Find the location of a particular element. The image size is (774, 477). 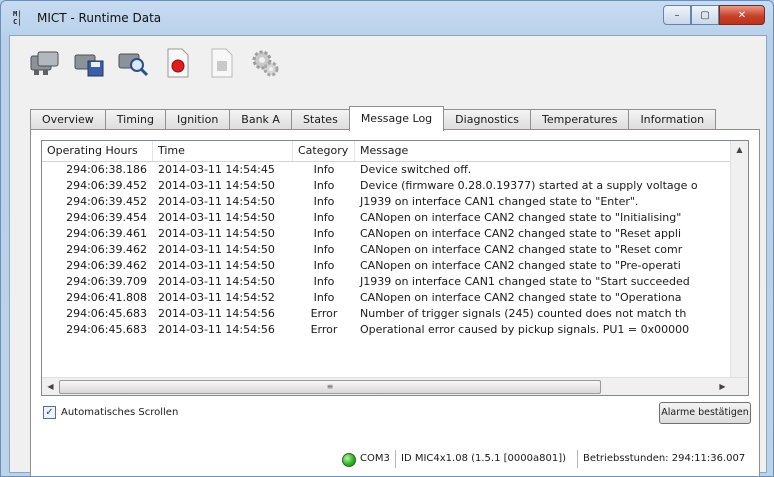

tab-information: Information is located at coordinates (672, 119).